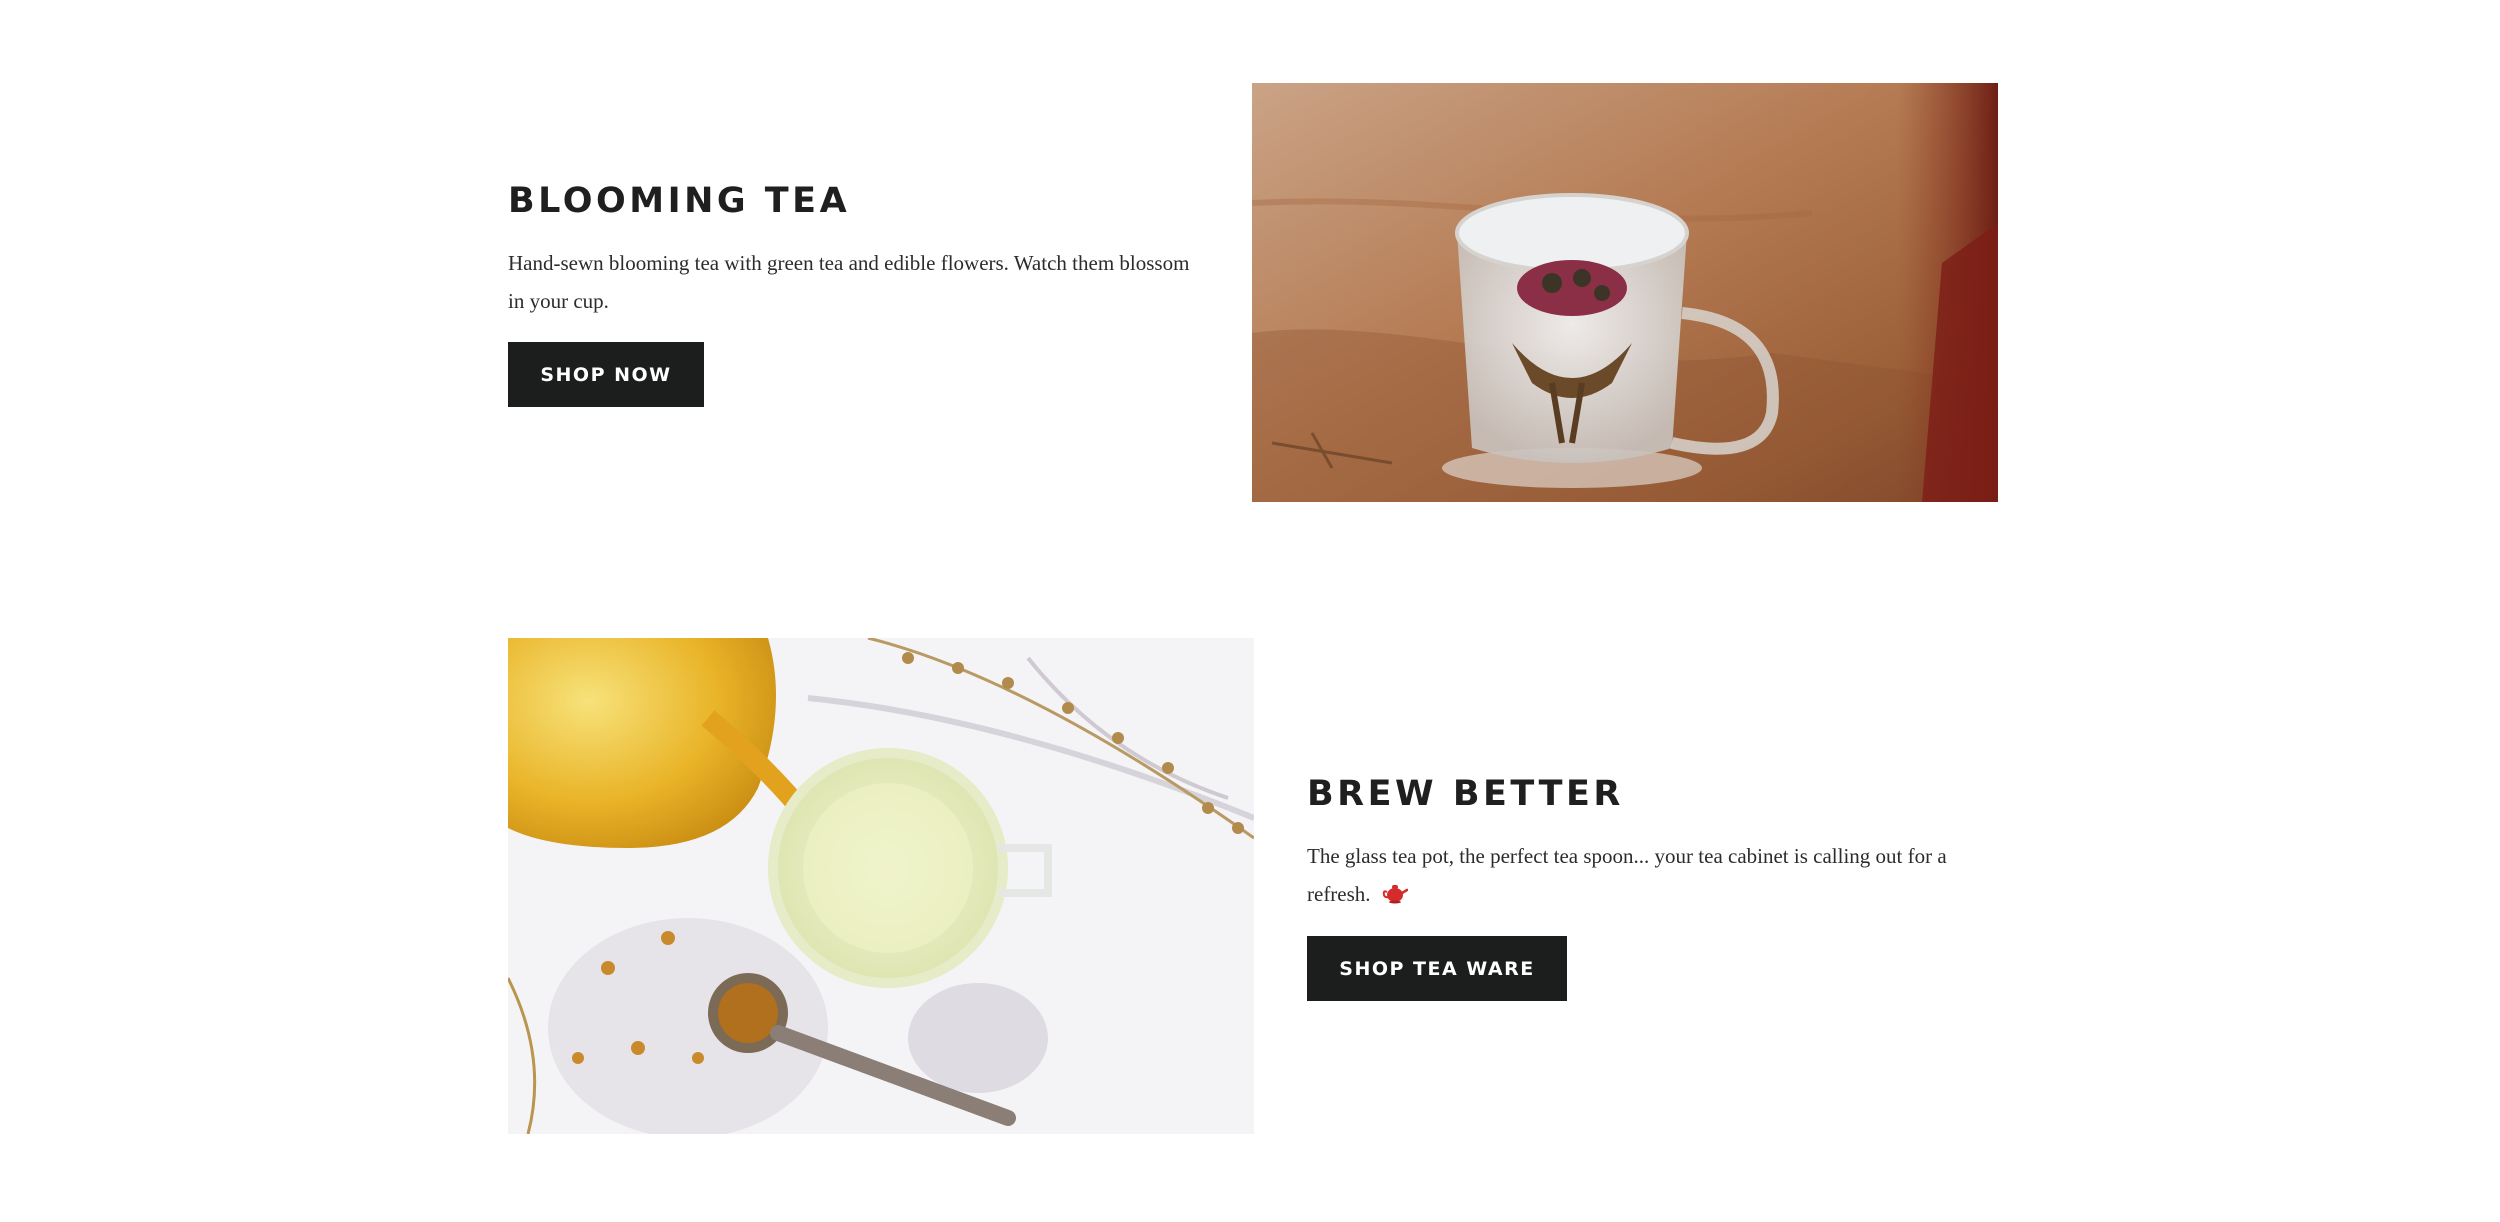 The width and height of the screenshot is (2500, 1222). I want to click on blooming-tea-image, so click(1625, 292).